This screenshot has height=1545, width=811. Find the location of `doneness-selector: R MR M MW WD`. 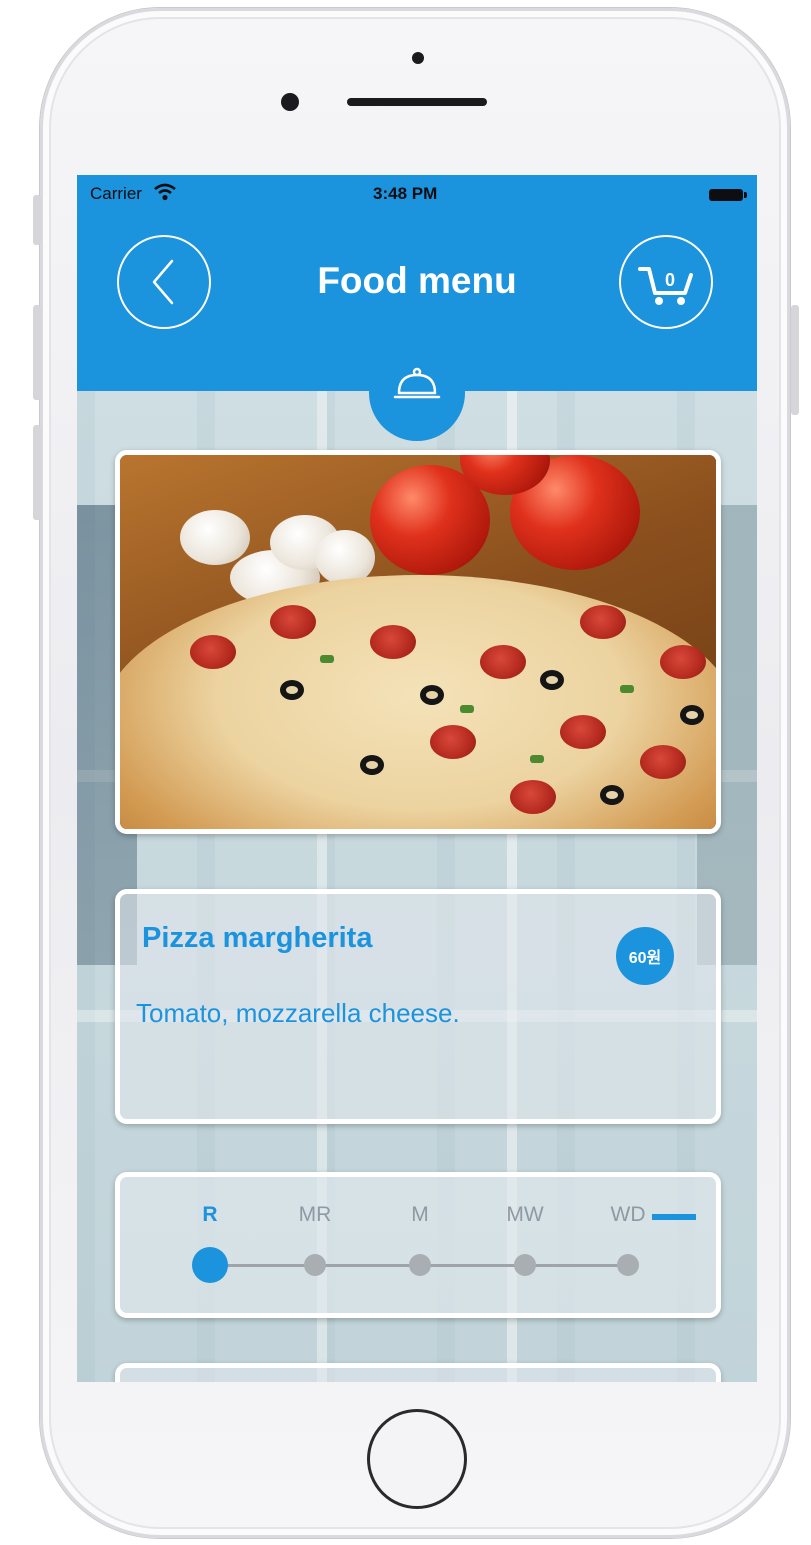

doneness-selector: R MR M MW WD is located at coordinates (418, 1245).